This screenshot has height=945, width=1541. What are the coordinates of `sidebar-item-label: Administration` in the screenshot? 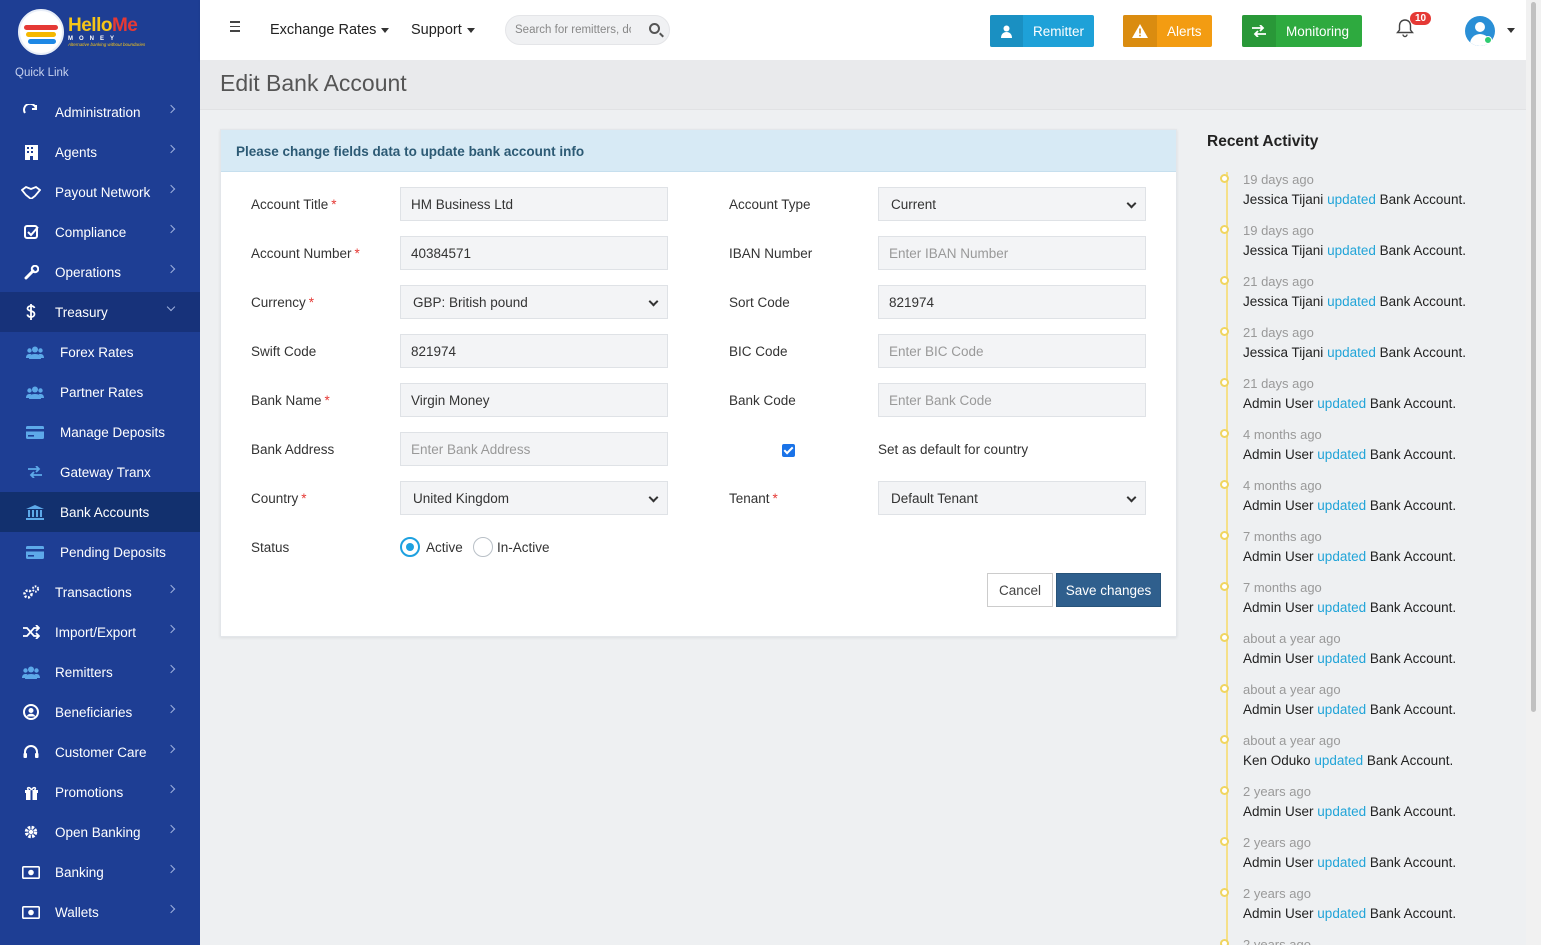 It's located at (98, 112).